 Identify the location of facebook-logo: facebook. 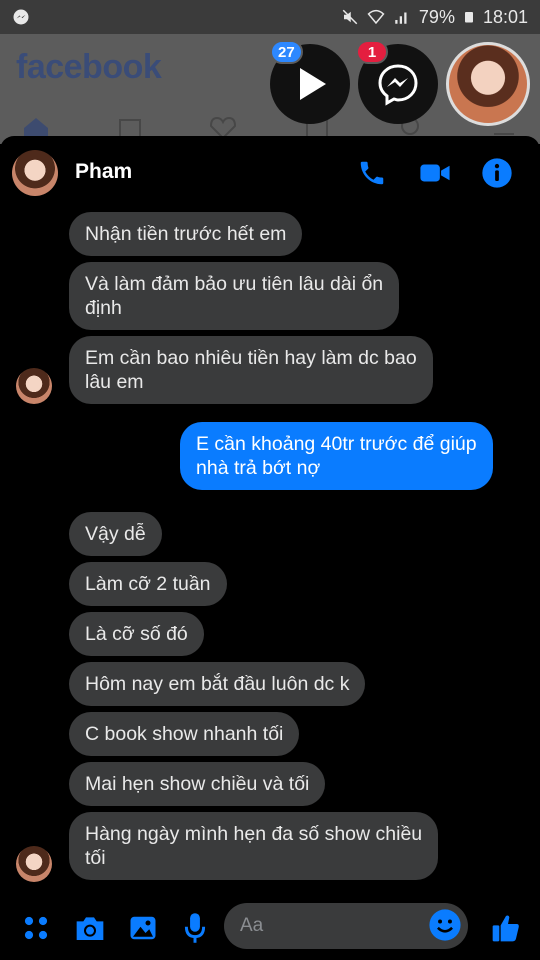
(89, 67).